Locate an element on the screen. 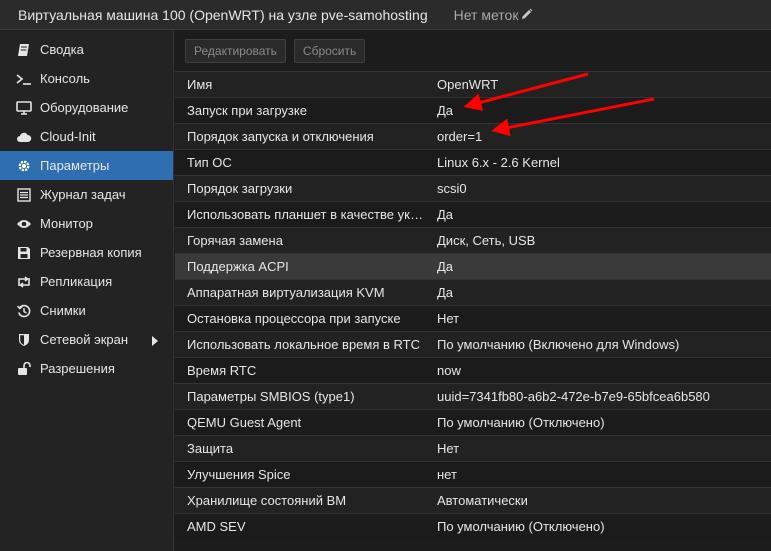 This screenshot has width=771, height=551. table-row: Порядок запуска и отключения order=1 is located at coordinates (473, 136).